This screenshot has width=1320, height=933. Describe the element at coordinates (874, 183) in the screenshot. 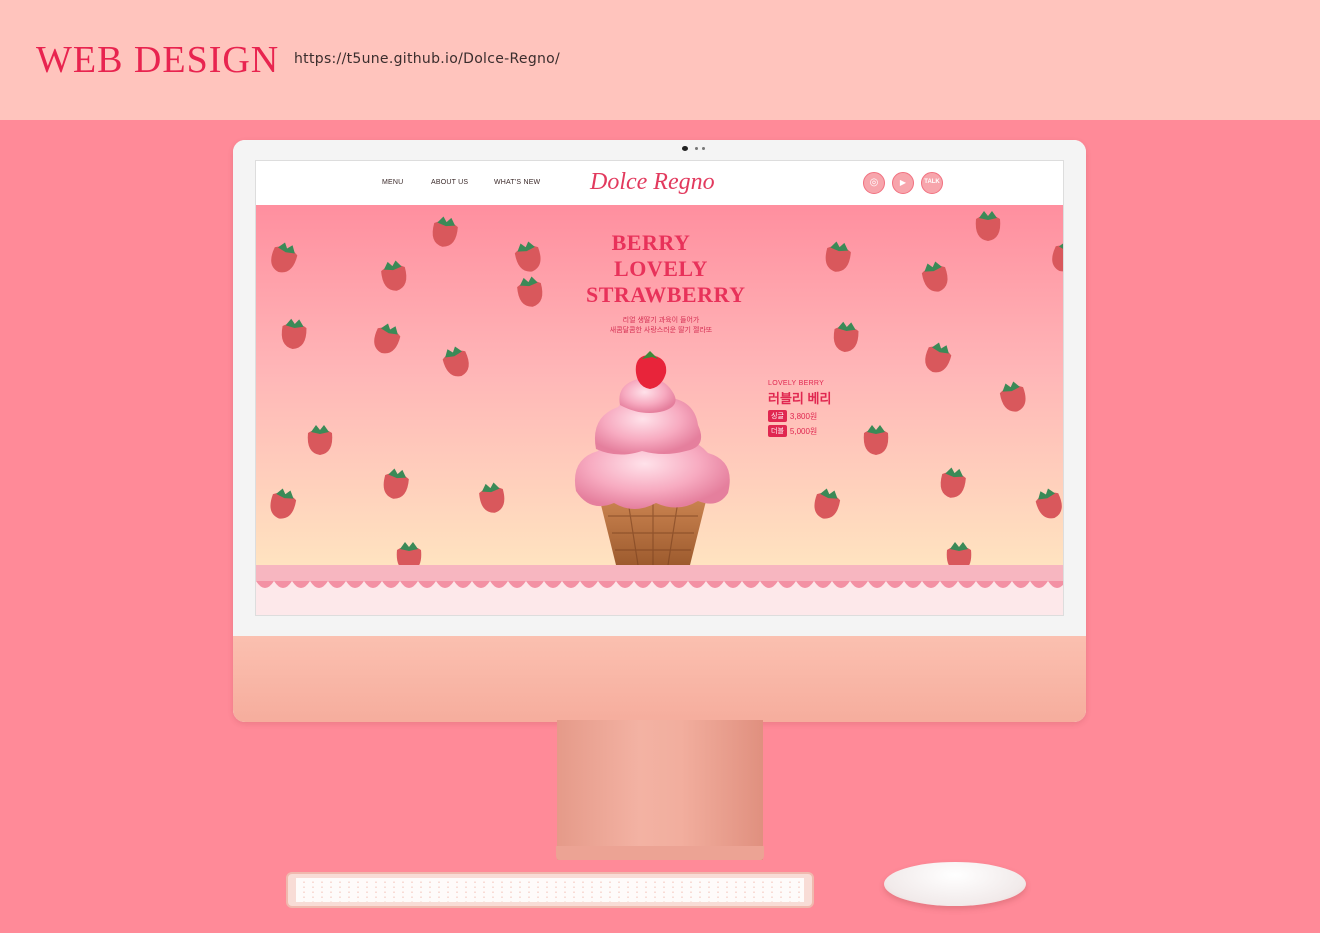

I see `instagram-icon: ◎` at that location.